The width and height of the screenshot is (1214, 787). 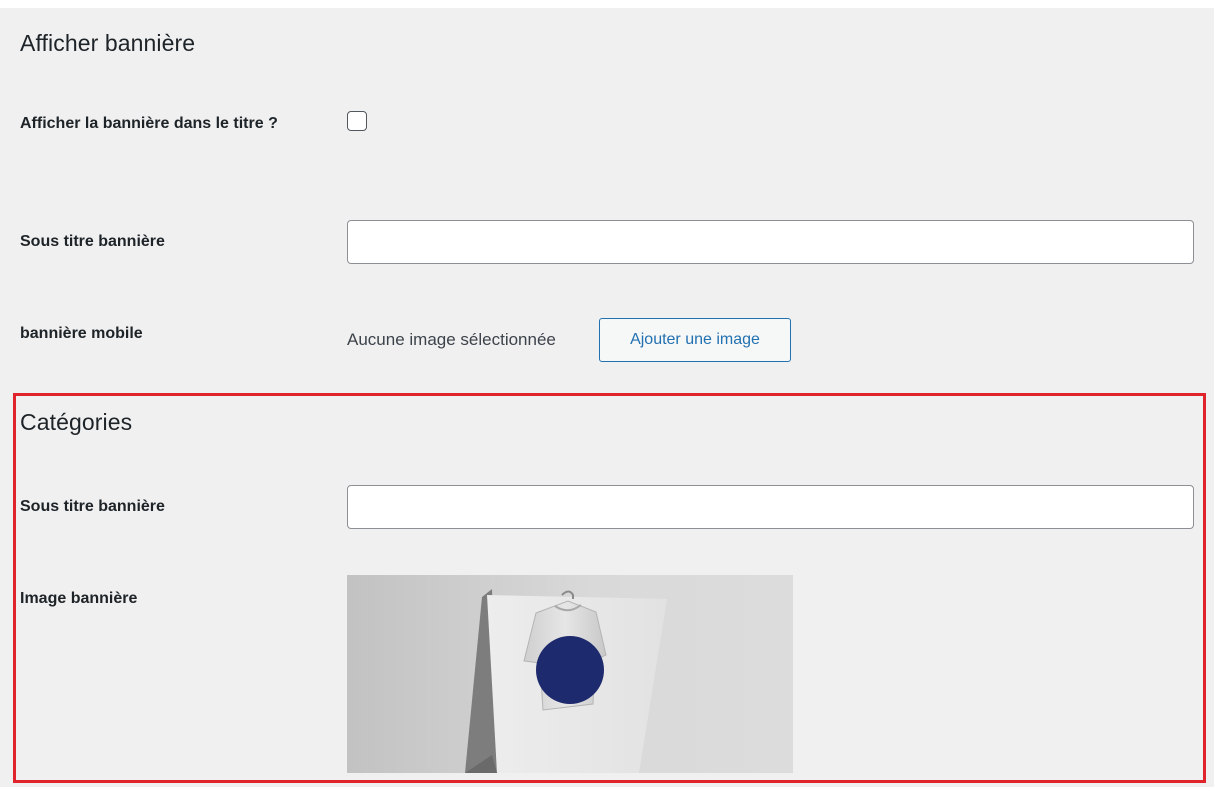 What do you see at coordinates (770, 242) in the screenshot?
I see `subtitle-input` at bounding box center [770, 242].